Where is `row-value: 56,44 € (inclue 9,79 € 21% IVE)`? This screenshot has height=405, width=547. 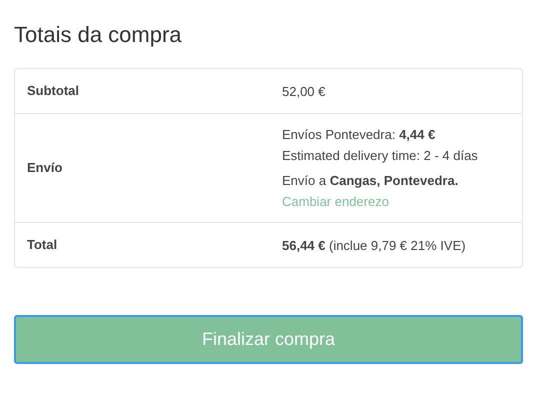
row-value: 56,44 € (inclue 9,79 € 21% IVE) is located at coordinates (374, 245).